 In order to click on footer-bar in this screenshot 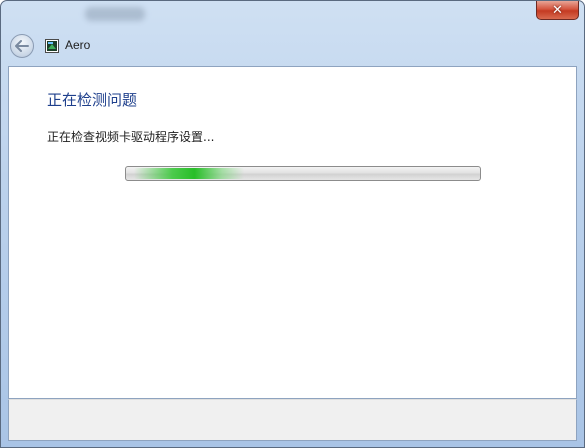, I will do `click(292, 420)`.